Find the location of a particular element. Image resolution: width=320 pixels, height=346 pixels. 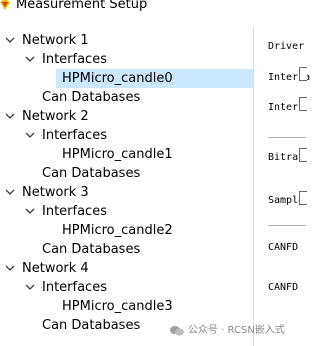

interface-label: HPMicro_candle1 is located at coordinates (117, 154).